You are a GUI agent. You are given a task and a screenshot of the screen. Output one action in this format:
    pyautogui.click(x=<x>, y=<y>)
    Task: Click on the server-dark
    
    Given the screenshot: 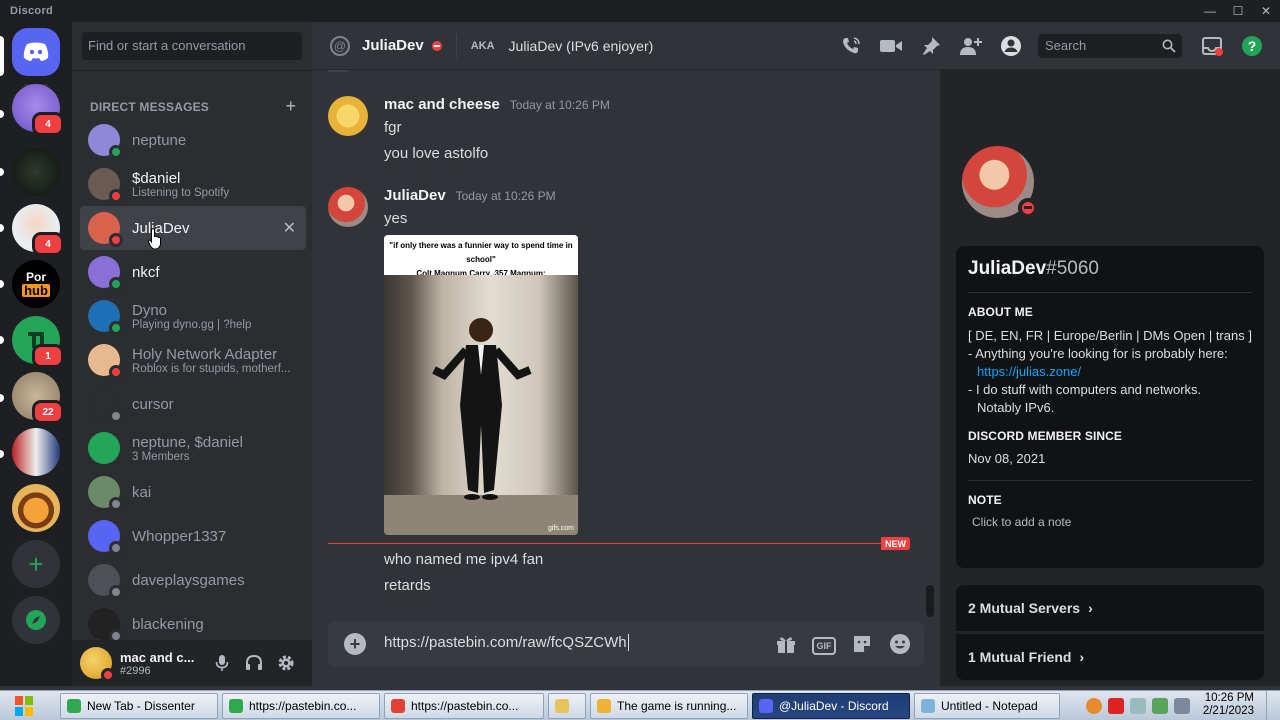 What is the action you would take?
    pyautogui.click(x=36, y=172)
    